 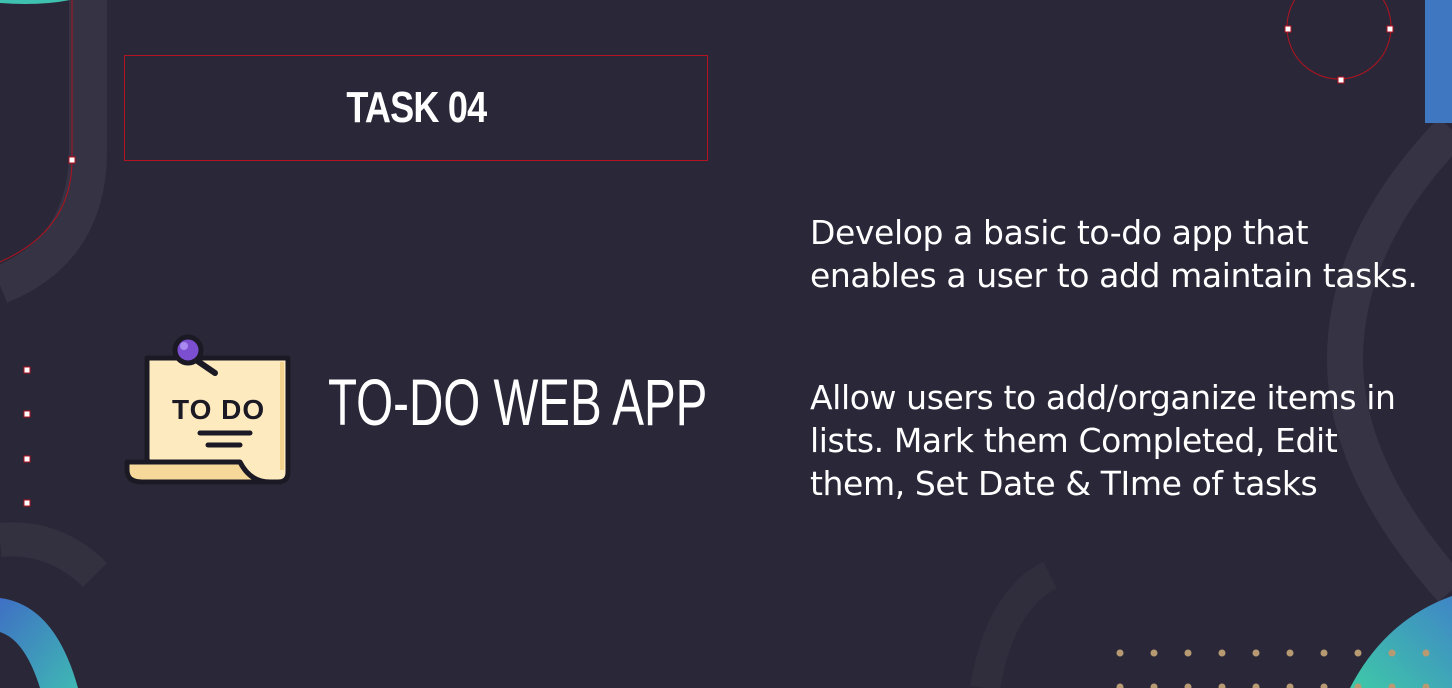 I want to click on task-label-box: TASK 04, so click(x=416, y=108).